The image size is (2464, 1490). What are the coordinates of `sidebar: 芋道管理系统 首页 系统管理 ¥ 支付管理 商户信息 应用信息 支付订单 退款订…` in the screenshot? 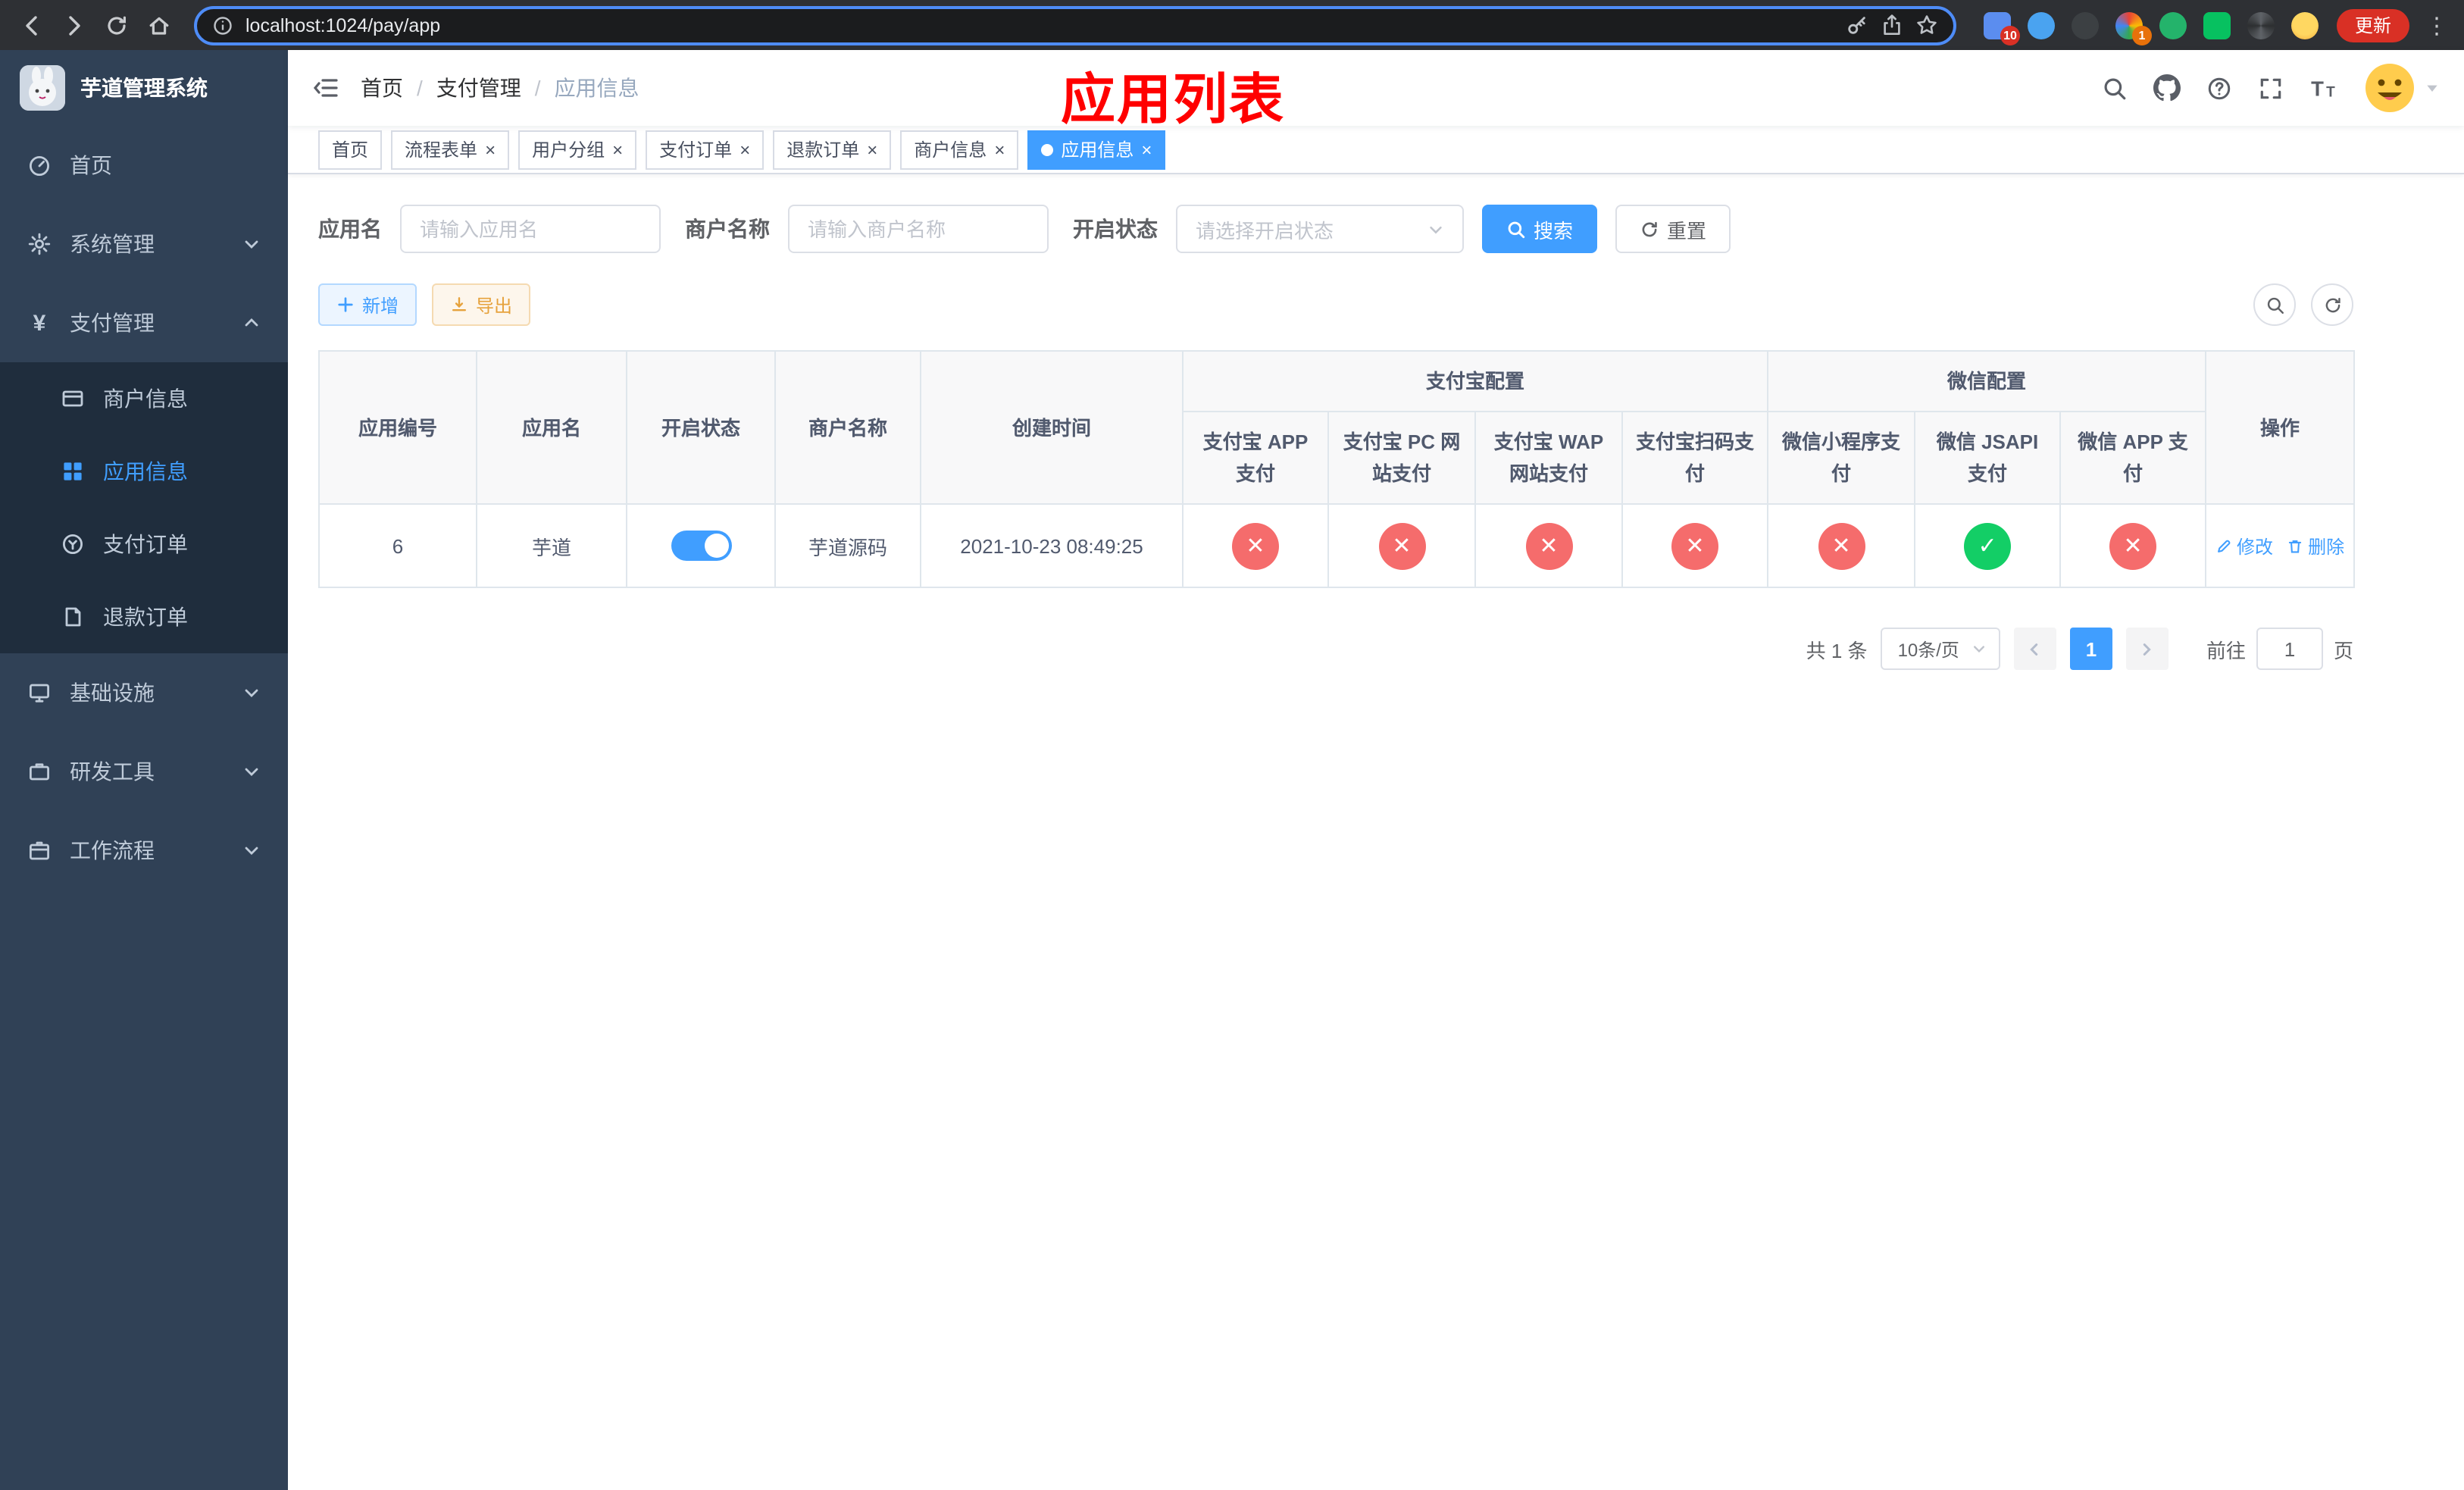 It's located at (144, 770).